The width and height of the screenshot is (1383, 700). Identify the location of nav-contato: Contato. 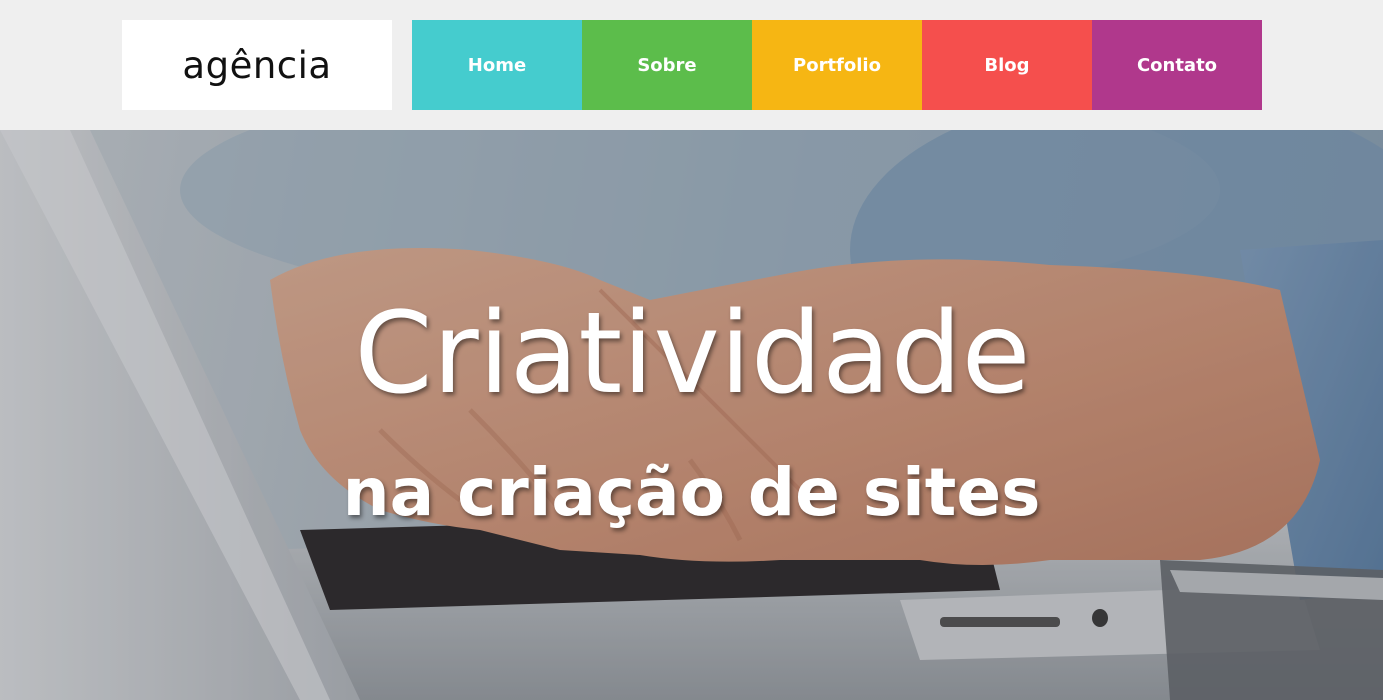
(1177, 65).